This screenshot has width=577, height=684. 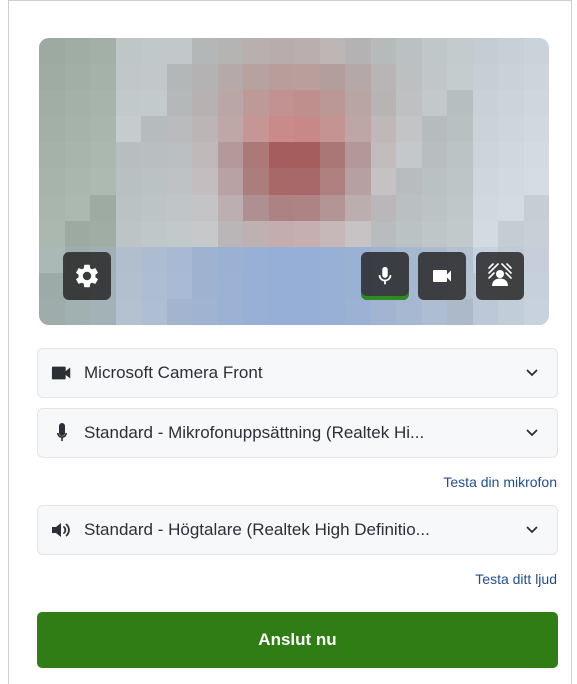 I want to click on test-sound-link: Testa ditt ljud, so click(x=516, y=579).